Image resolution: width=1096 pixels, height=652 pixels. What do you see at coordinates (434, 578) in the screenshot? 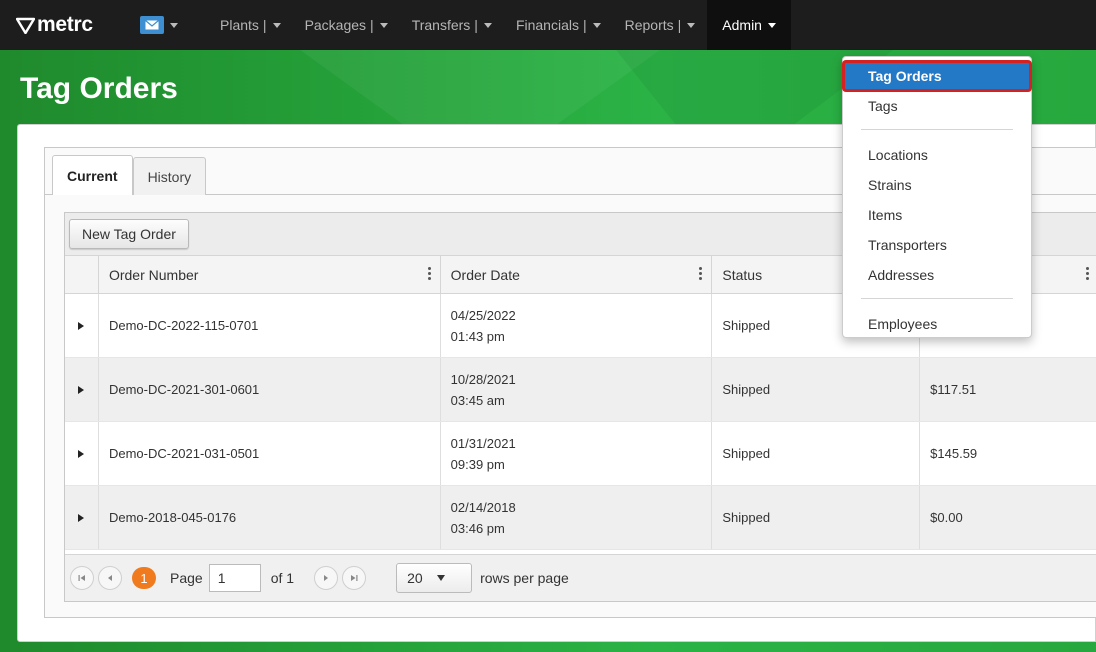
I see `rows-per-page-select: 20` at bounding box center [434, 578].